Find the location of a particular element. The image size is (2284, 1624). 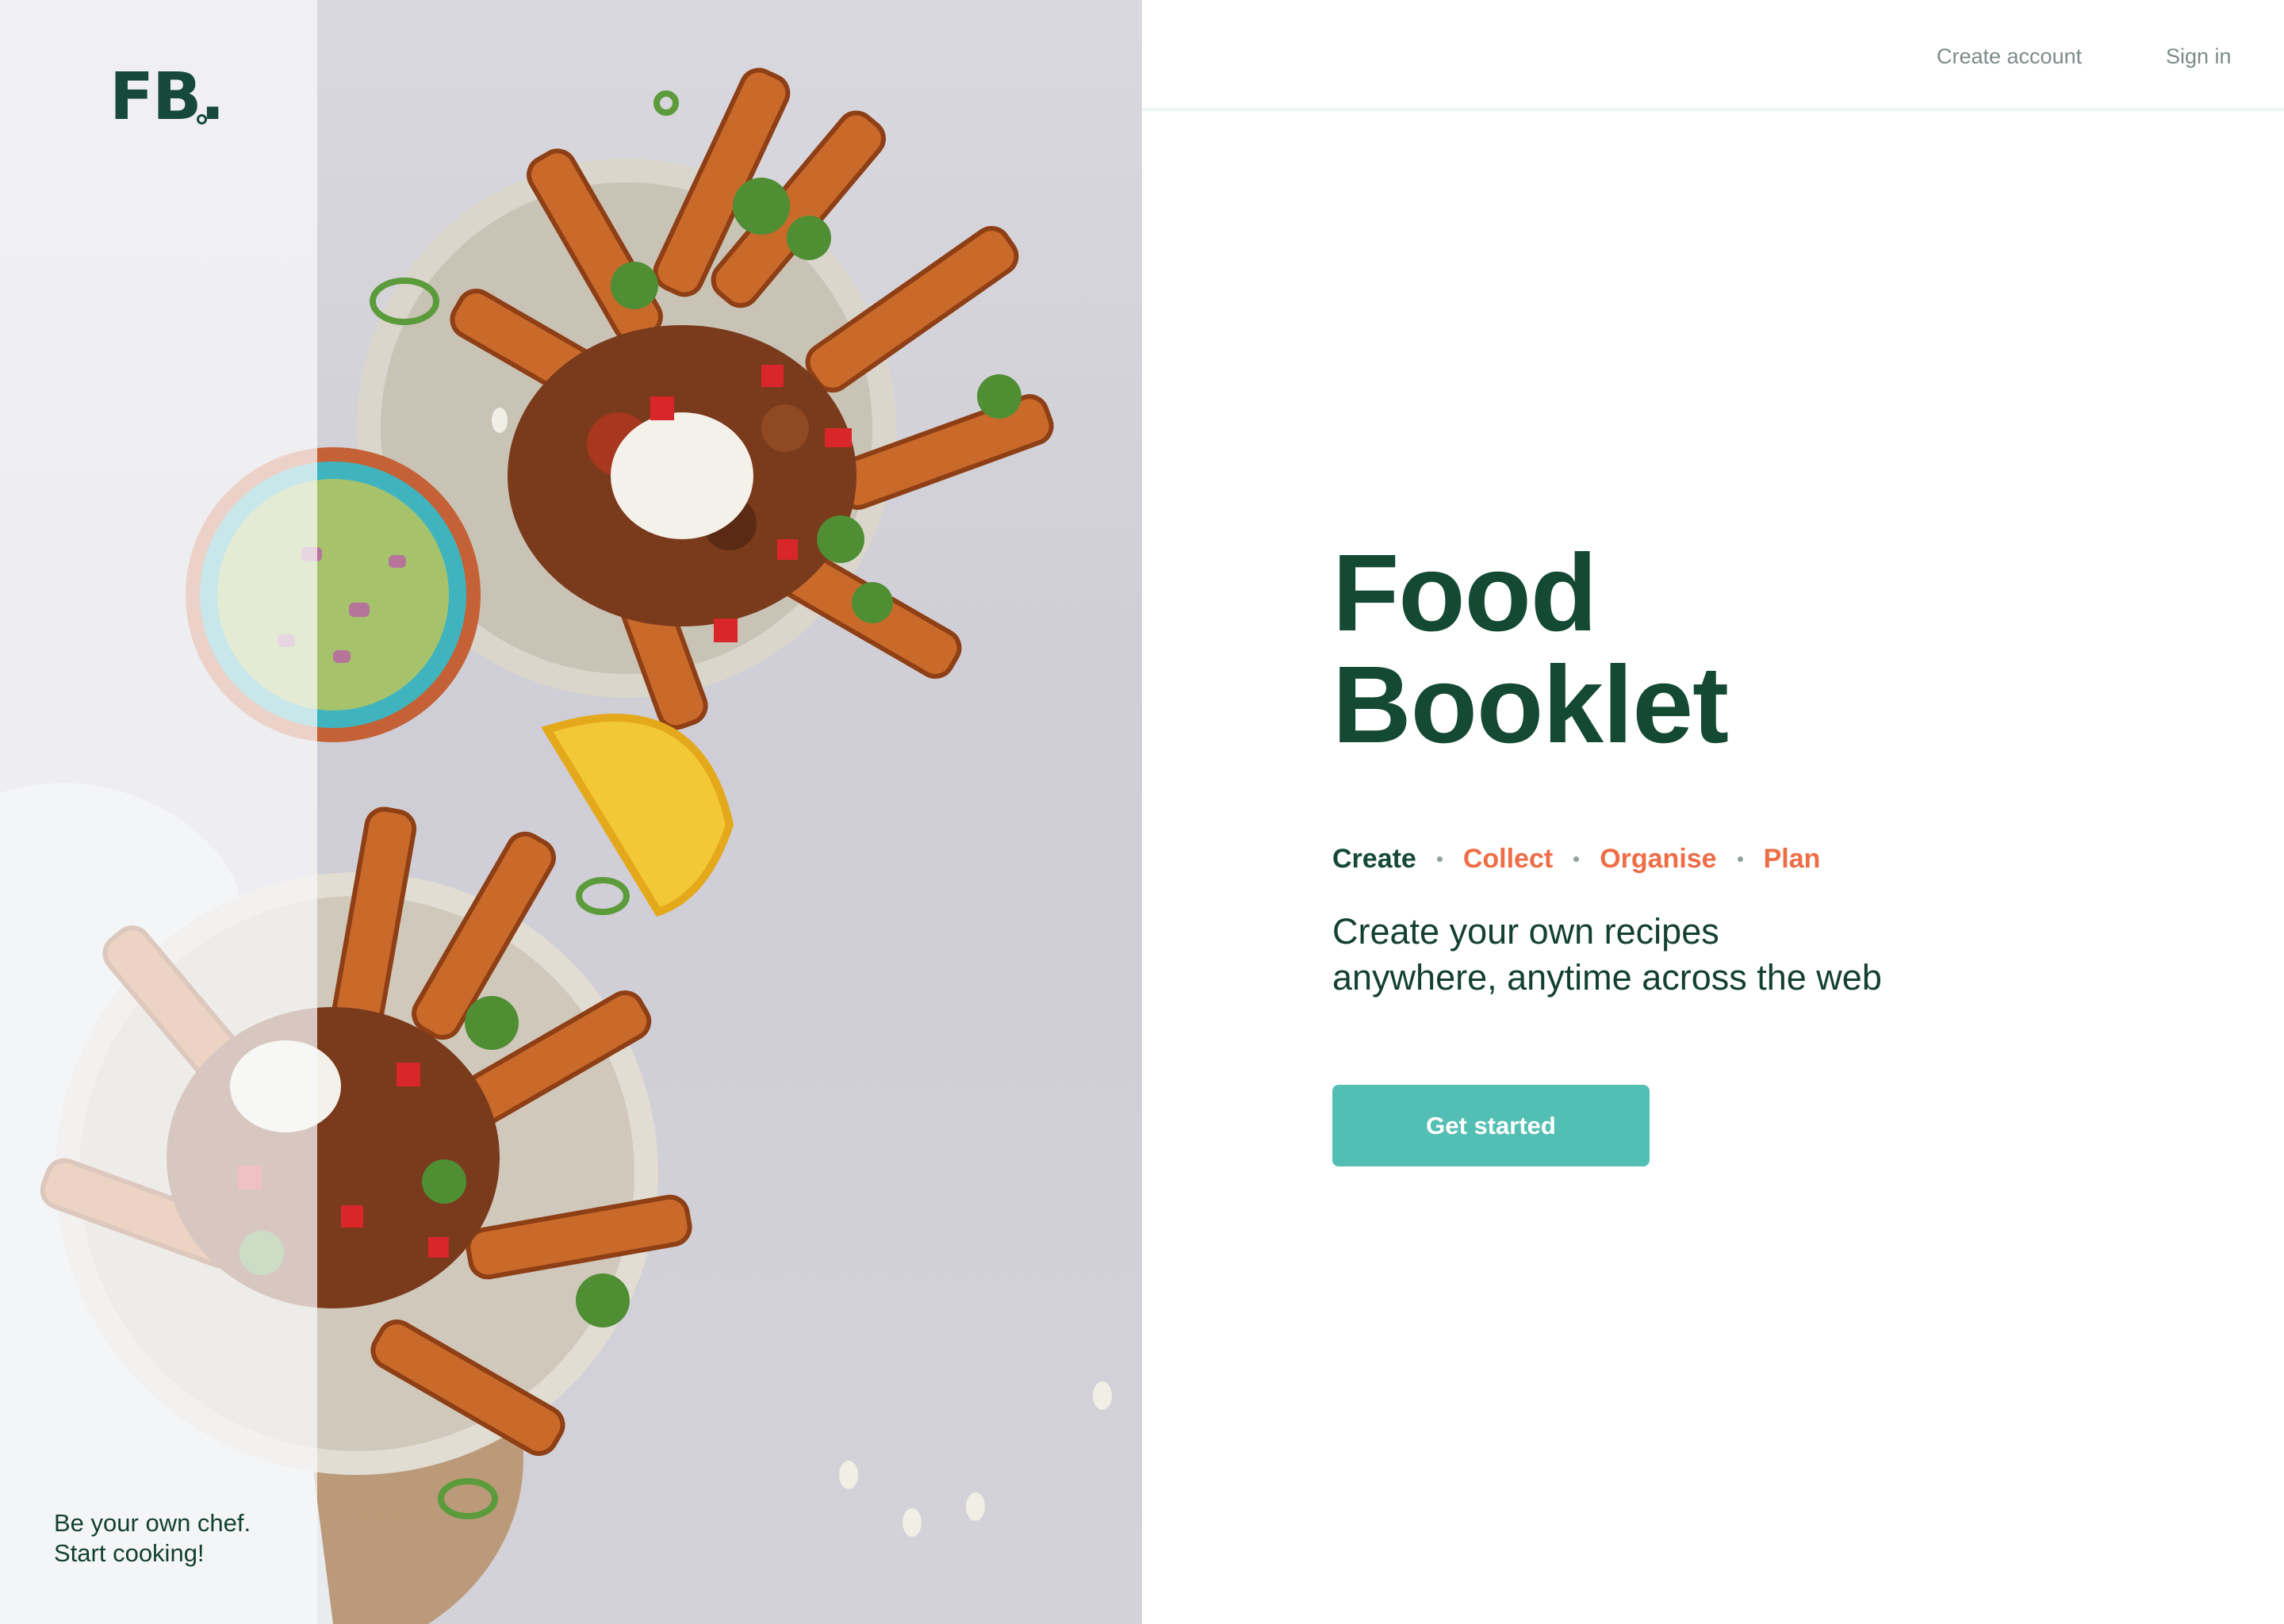

title-line-1: Food is located at coordinates (1464, 593).